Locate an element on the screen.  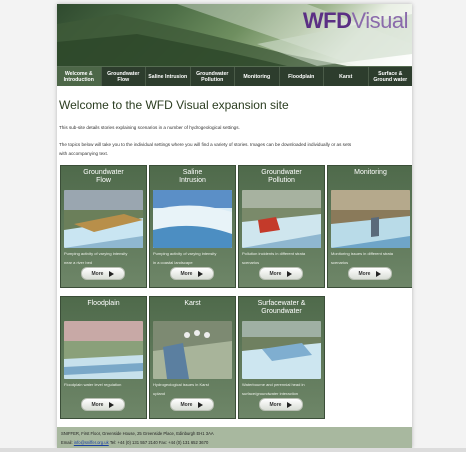
footer-email-link: info@sniffer.org.uk is located at coordinates (91, 442).